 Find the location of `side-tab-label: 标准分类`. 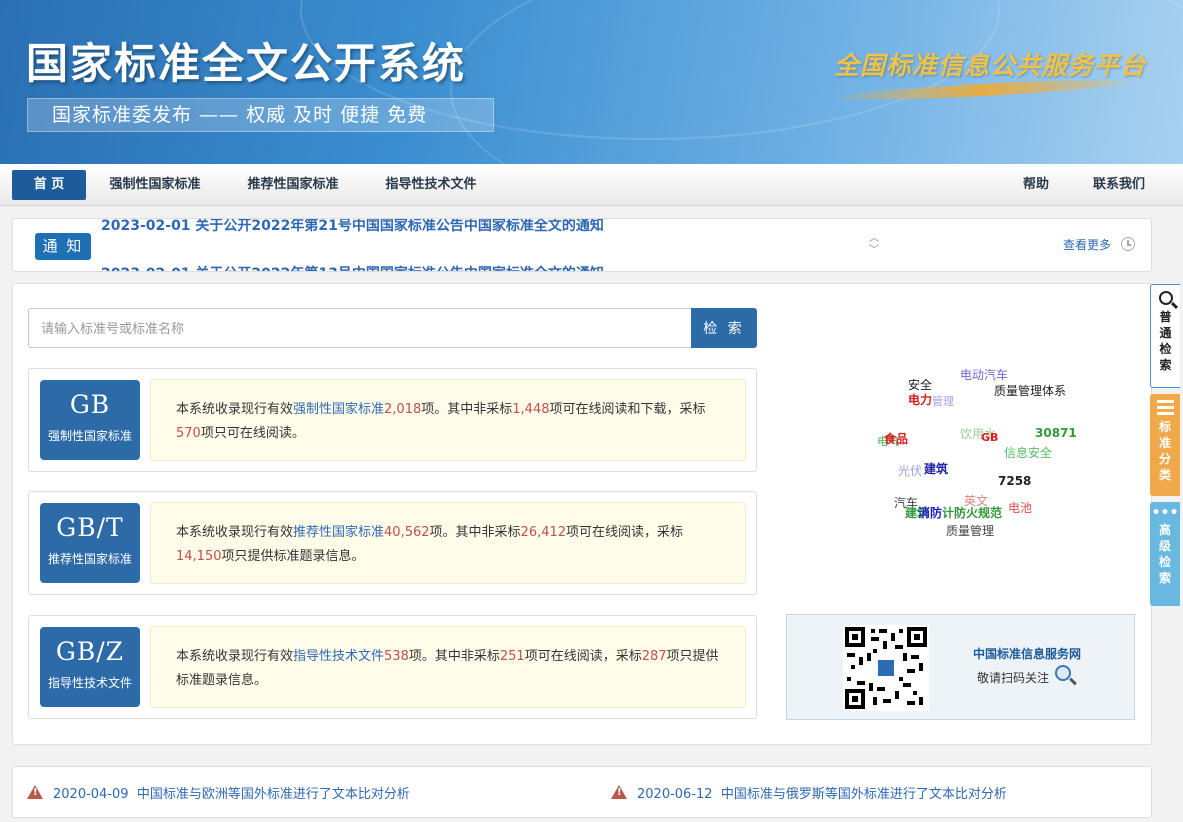

side-tab-label: 标准分类 is located at coordinates (1164, 451).